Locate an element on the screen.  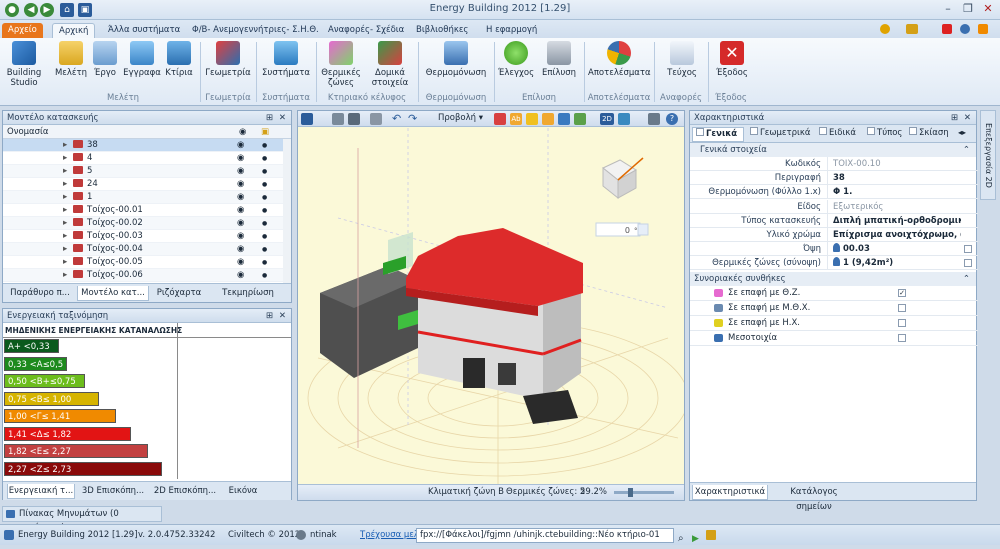
tab-application: Η εφαρμογή is located at coordinates (511, 30).